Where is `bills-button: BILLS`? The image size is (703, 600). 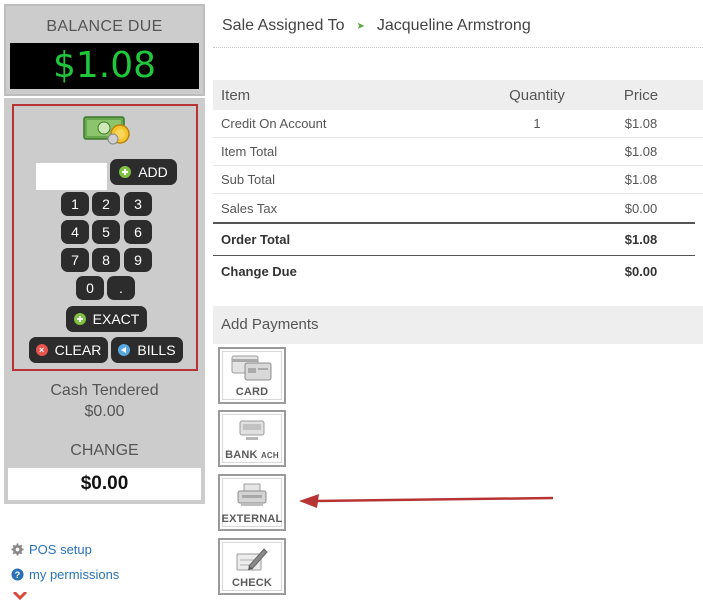
bills-button: BILLS is located at coordinates (147, 350).